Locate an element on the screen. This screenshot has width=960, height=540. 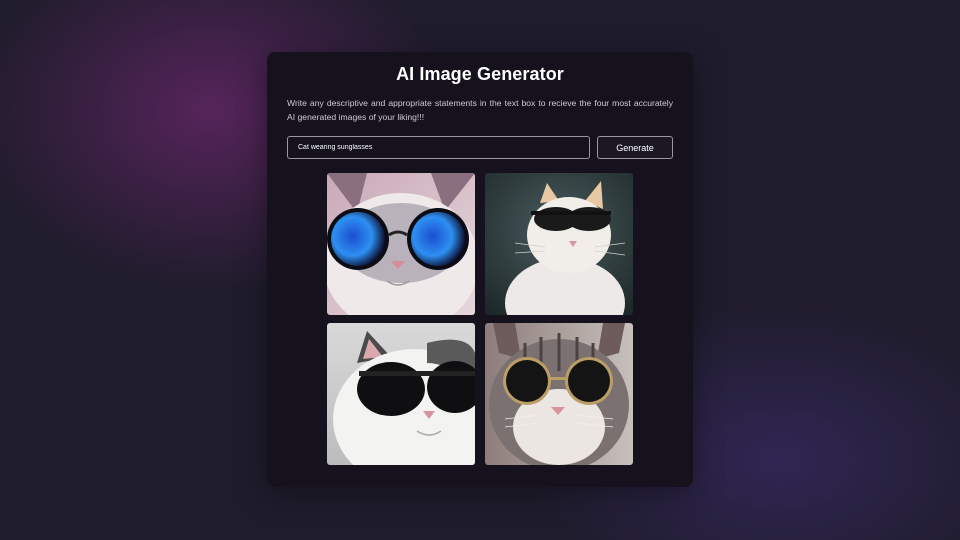
page-title: AI Image Generator is located at coordinates (480, 74).